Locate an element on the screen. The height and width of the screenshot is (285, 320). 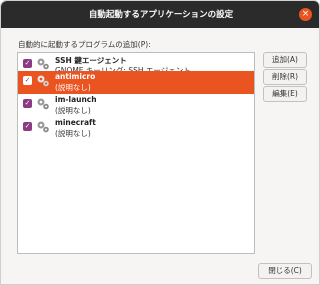
title-bar: 自動起動するアプリケーションの設定 × is located at coordinates (160, 14).